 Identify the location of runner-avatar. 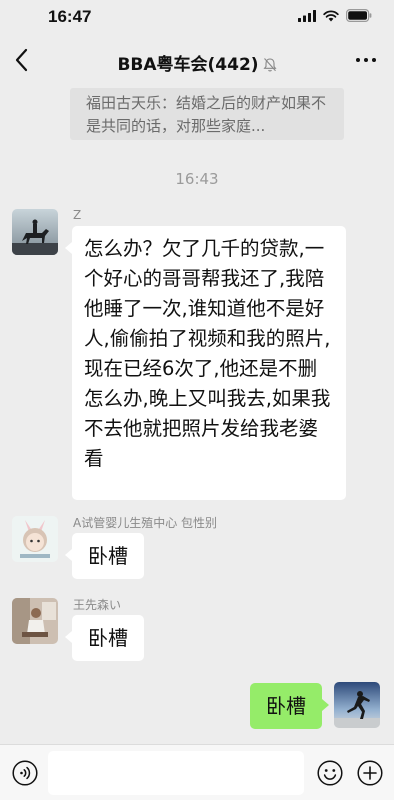
(357, 705).